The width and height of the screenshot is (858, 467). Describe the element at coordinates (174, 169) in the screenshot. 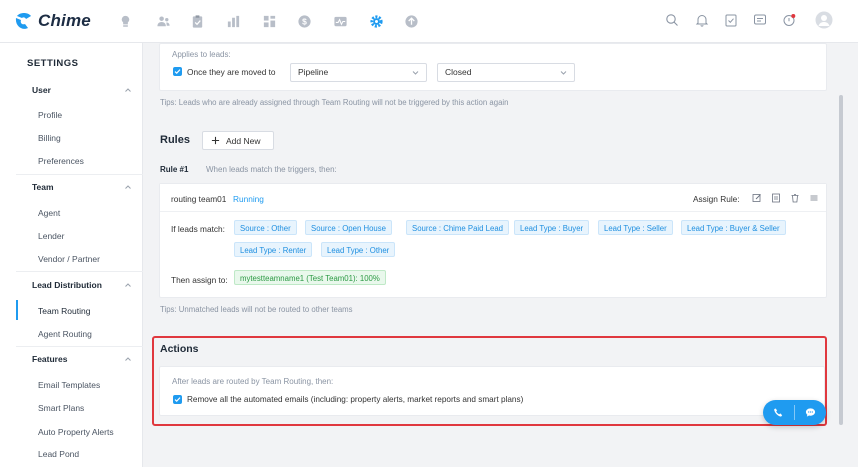

I see `rule-number: Rule #1` at that location.